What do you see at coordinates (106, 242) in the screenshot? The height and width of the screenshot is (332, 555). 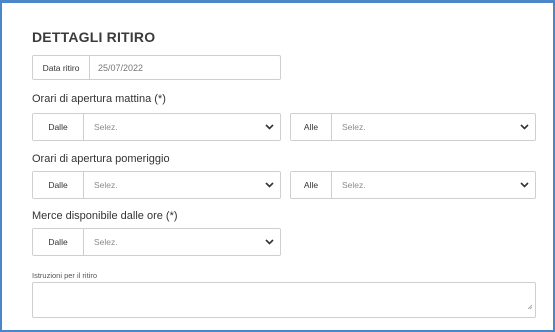 I see `goods-available-from-value: Selez.` at bounding box center [106, 242].